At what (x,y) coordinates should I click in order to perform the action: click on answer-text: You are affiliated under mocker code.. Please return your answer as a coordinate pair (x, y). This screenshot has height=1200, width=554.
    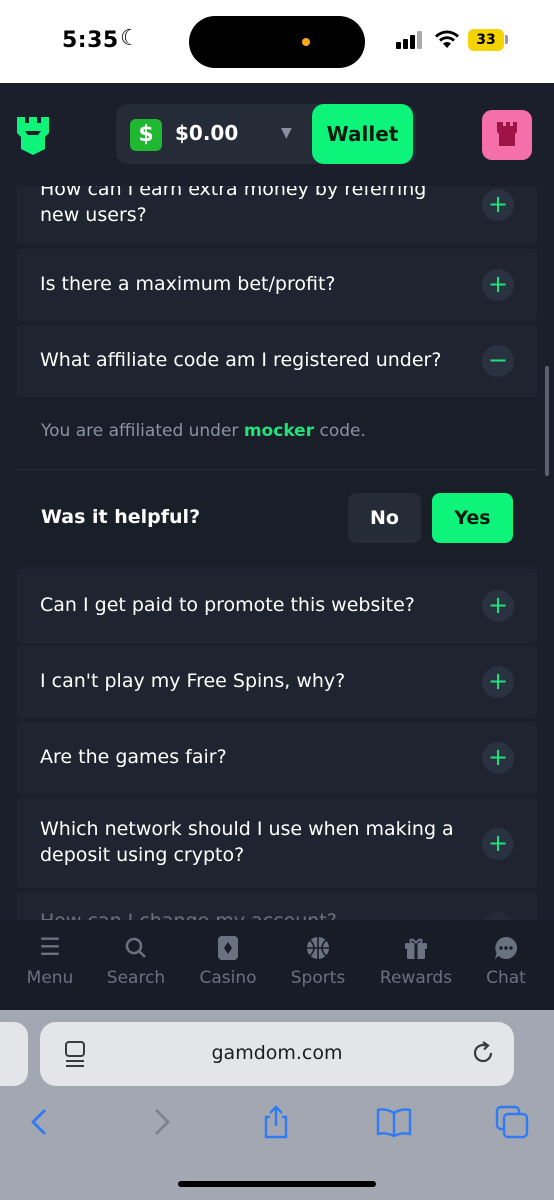
    Looking at the image, I should click on (203, 431).